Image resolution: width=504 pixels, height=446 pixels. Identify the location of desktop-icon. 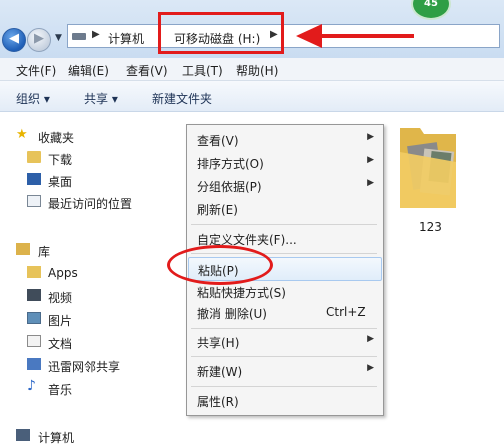
(34, 179).